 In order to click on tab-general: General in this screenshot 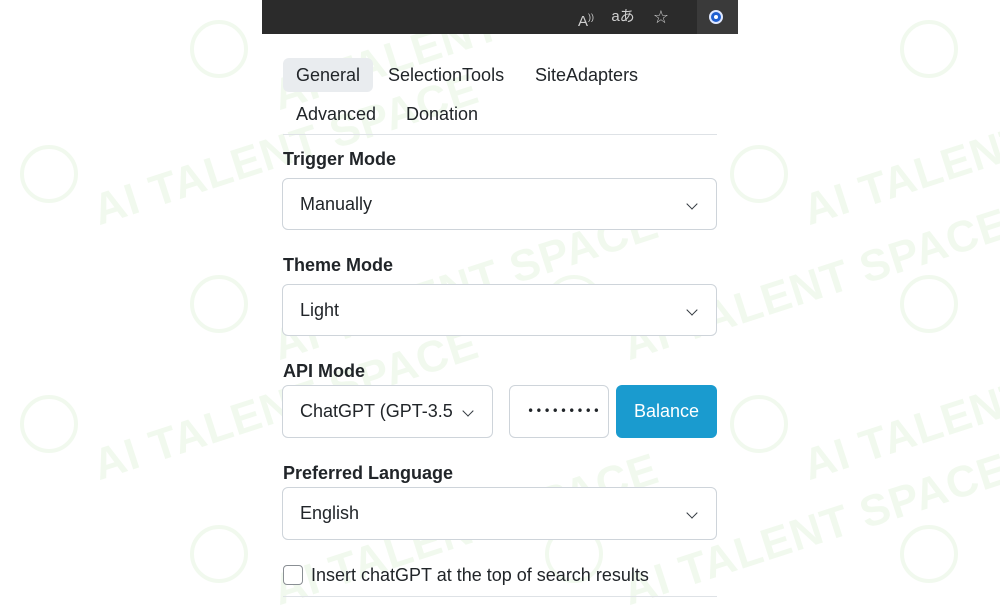, I will do `click(328, 75)`.